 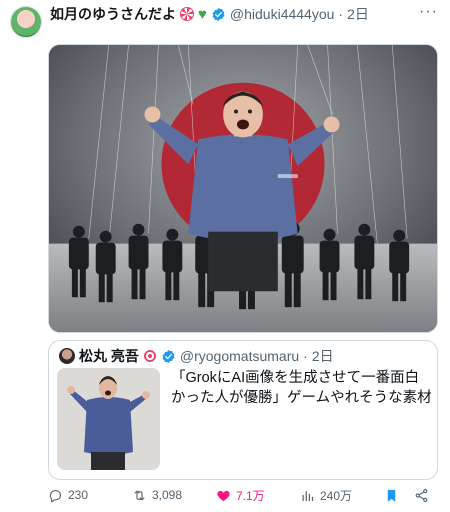 I want to click on author-display-name: 如月のゆうさんだよ, so click(x=113, y=14).